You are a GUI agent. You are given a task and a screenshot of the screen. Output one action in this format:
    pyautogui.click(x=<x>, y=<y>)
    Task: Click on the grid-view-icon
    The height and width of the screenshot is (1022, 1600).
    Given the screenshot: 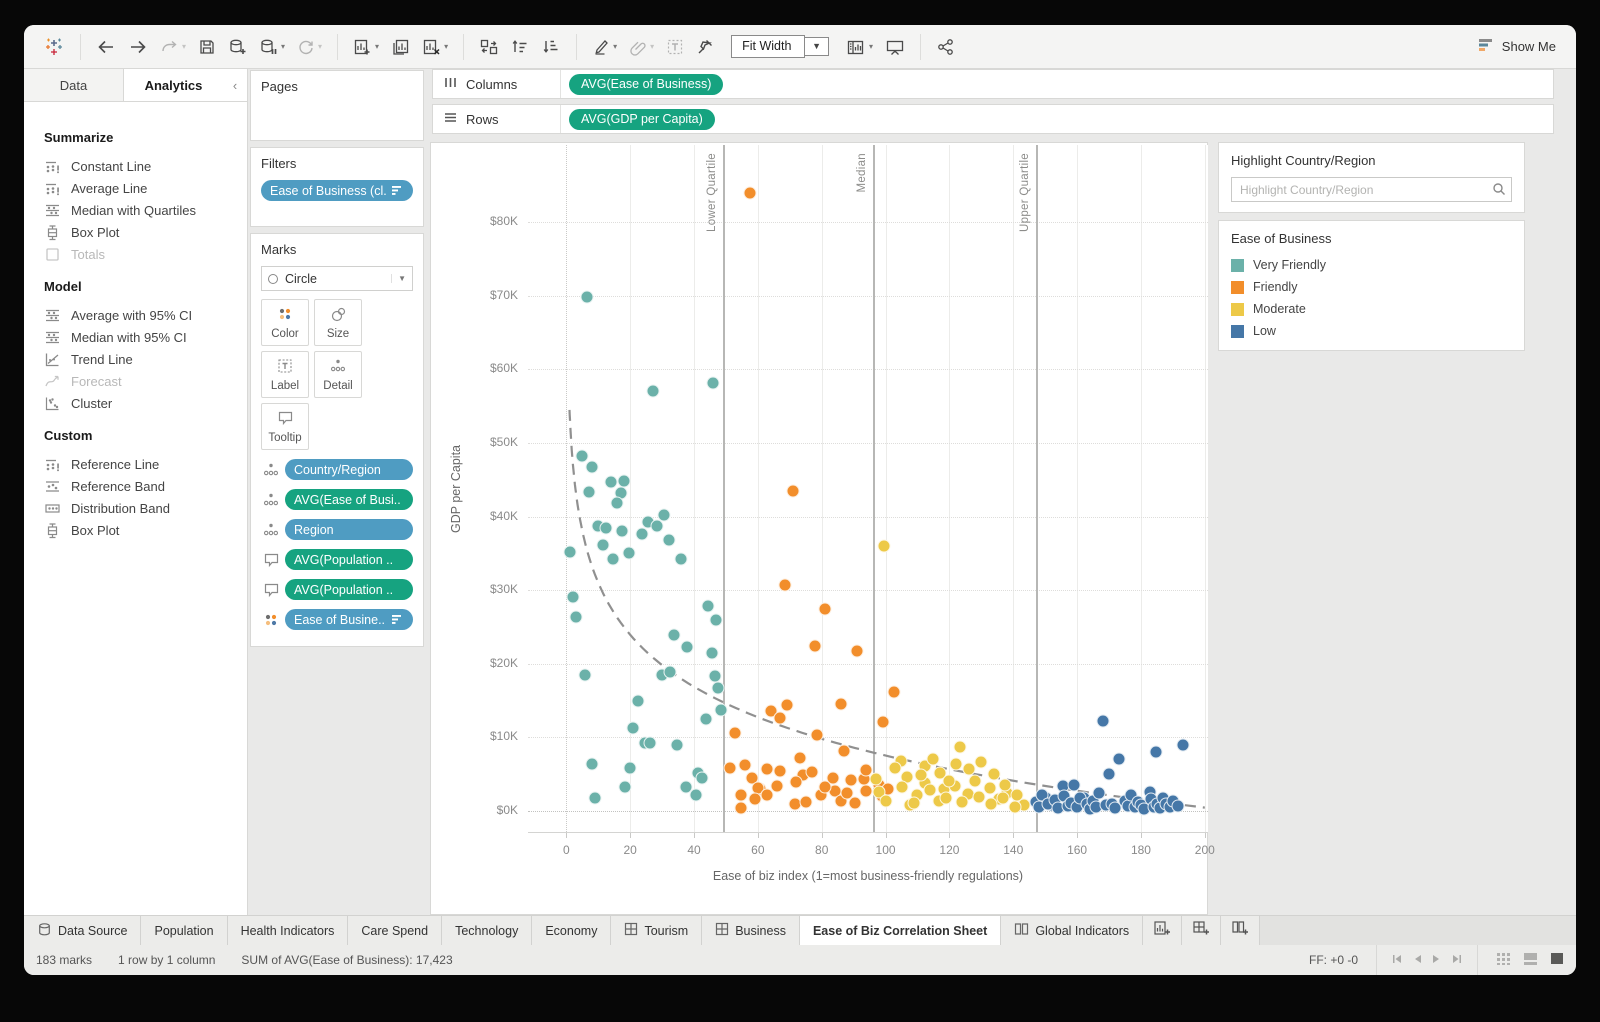 What is the action you would take?
    pyautogui.click(x=1503, y=960)
    